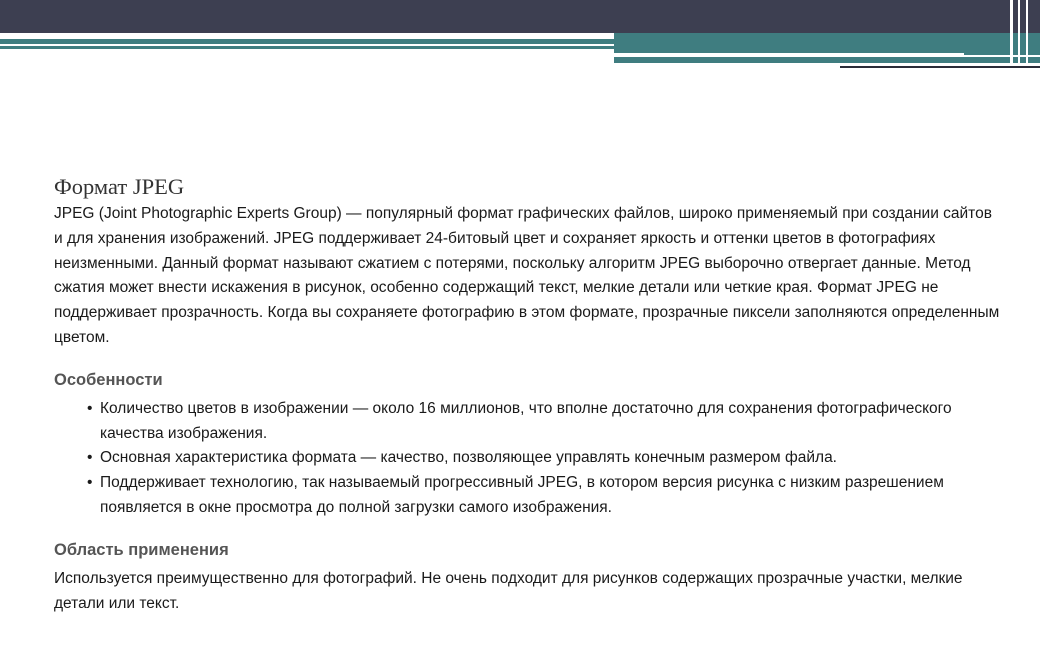 The image size is (1040, 655). I want to click on header-teal-band-right-lower, so click(827, 60).